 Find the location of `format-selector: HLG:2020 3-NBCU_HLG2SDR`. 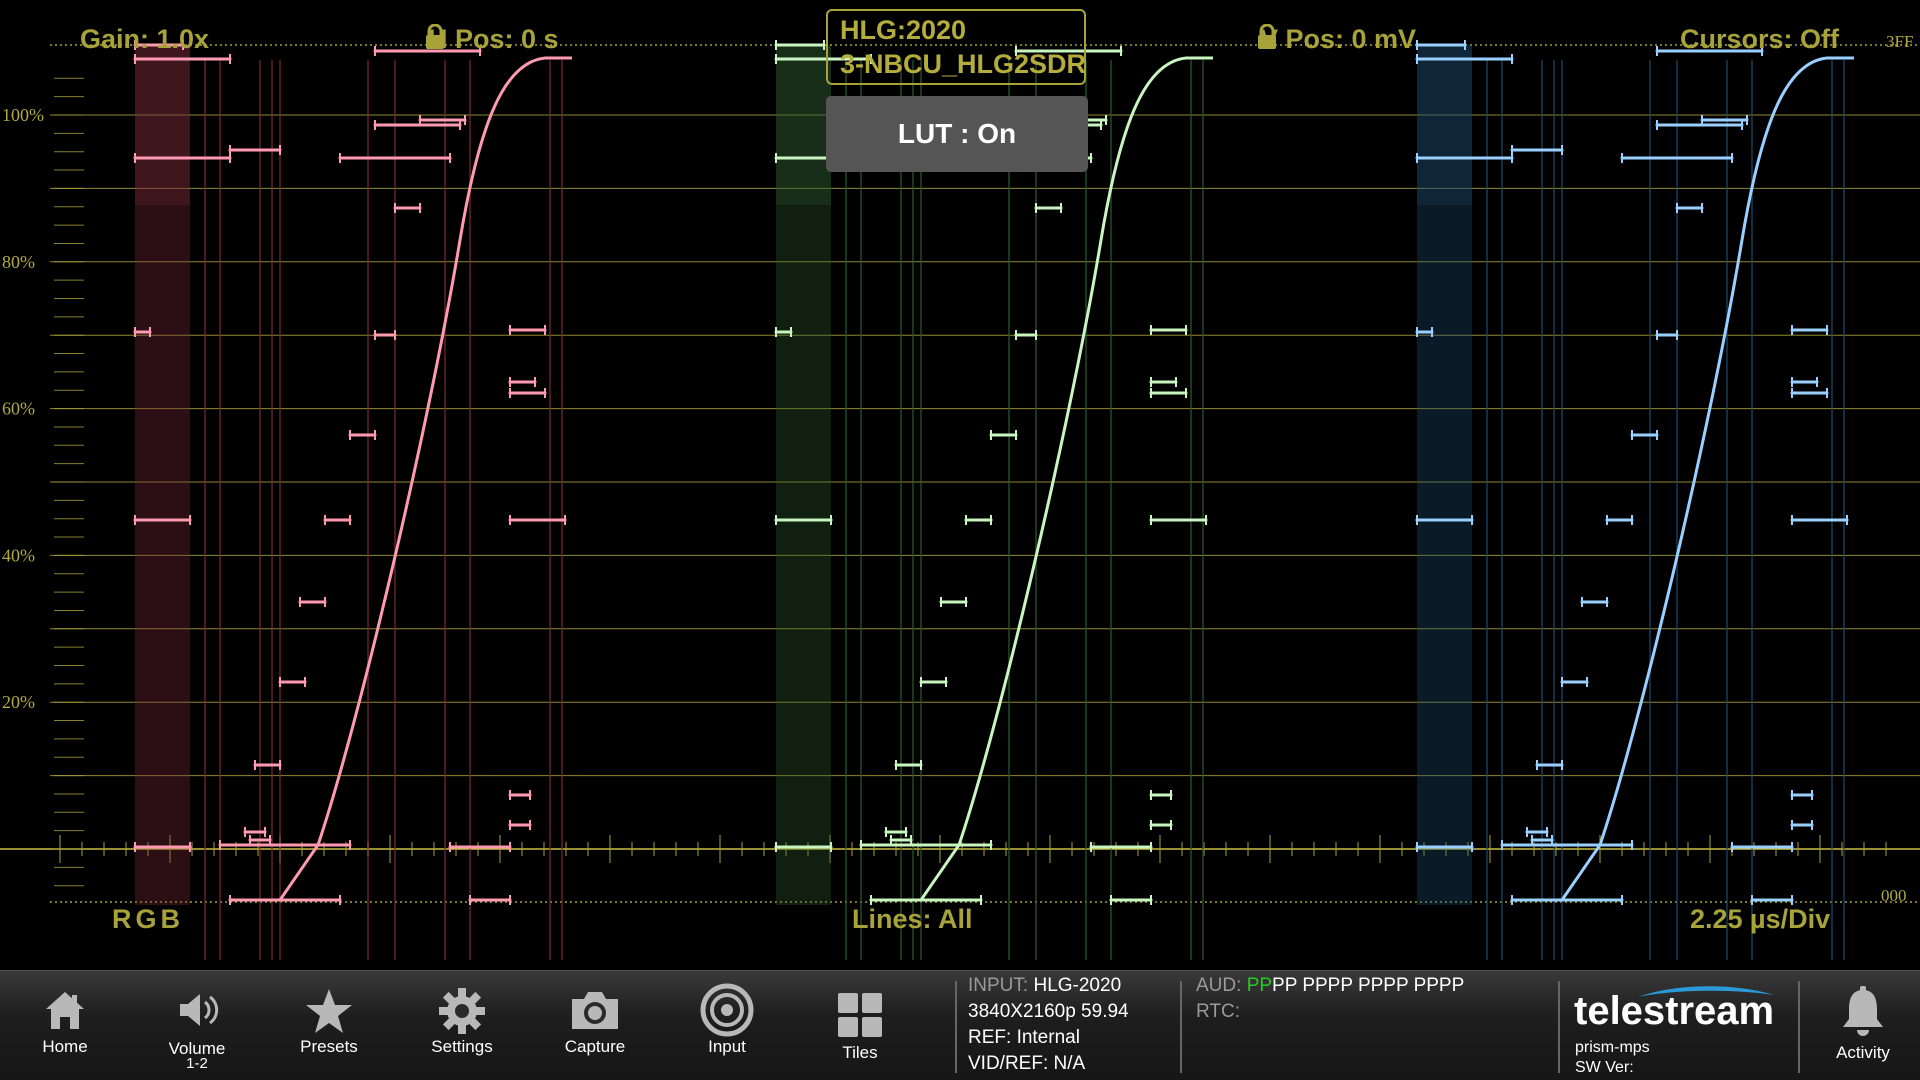

format-selector: HLG:2020 3-NBCU_HLG2SDR is located at coordinates (956, 47).